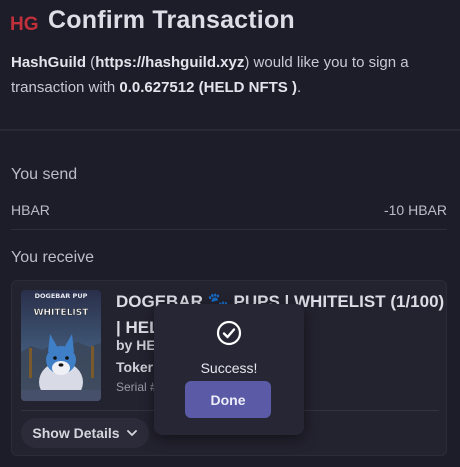  I want to click on app-url: https://hashguild.xyz, so click(169, 62).